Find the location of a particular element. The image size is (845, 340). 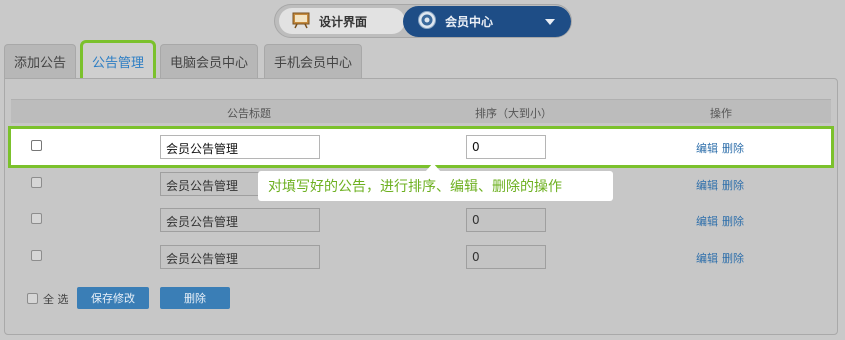

delete-button: 删除 is located at coordinates (195, 298).